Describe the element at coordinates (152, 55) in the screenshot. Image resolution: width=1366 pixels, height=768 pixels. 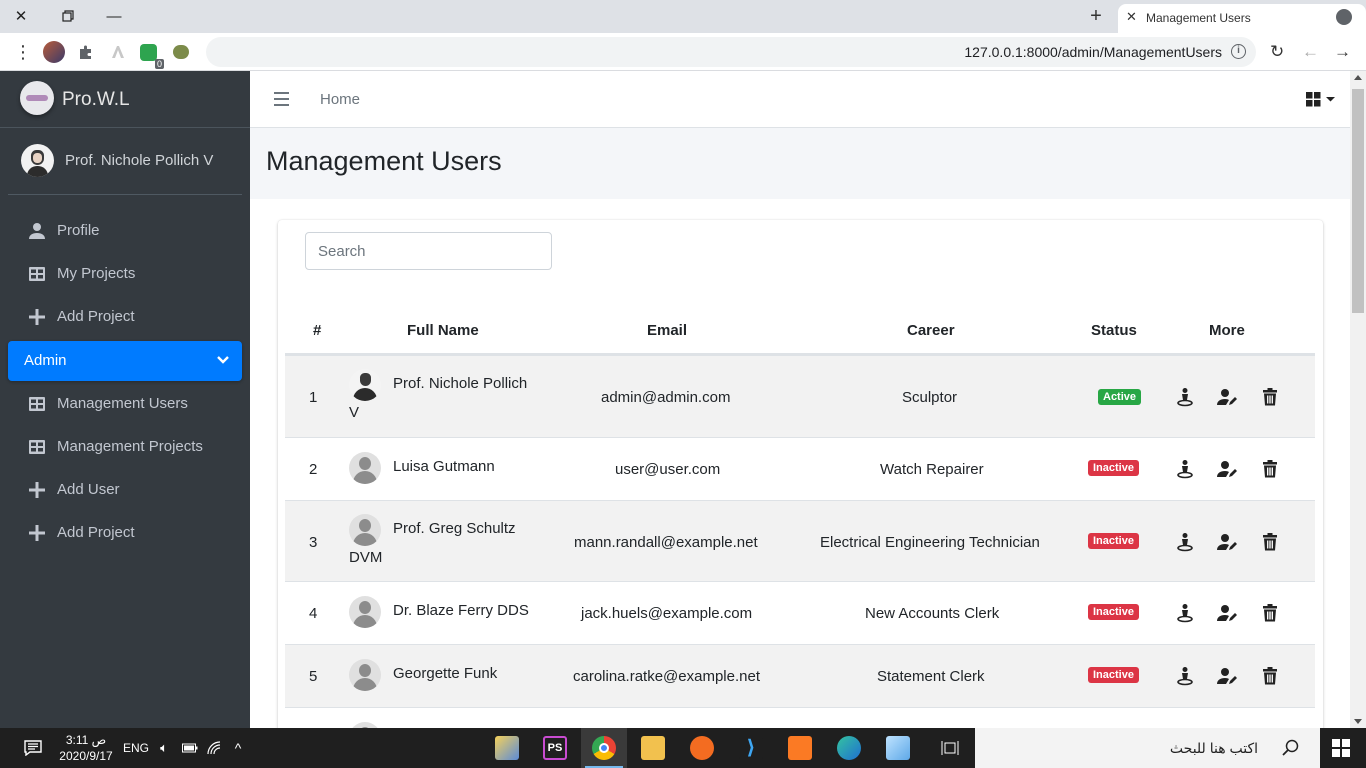
I see `shield-extension-icon: 0` at that location.